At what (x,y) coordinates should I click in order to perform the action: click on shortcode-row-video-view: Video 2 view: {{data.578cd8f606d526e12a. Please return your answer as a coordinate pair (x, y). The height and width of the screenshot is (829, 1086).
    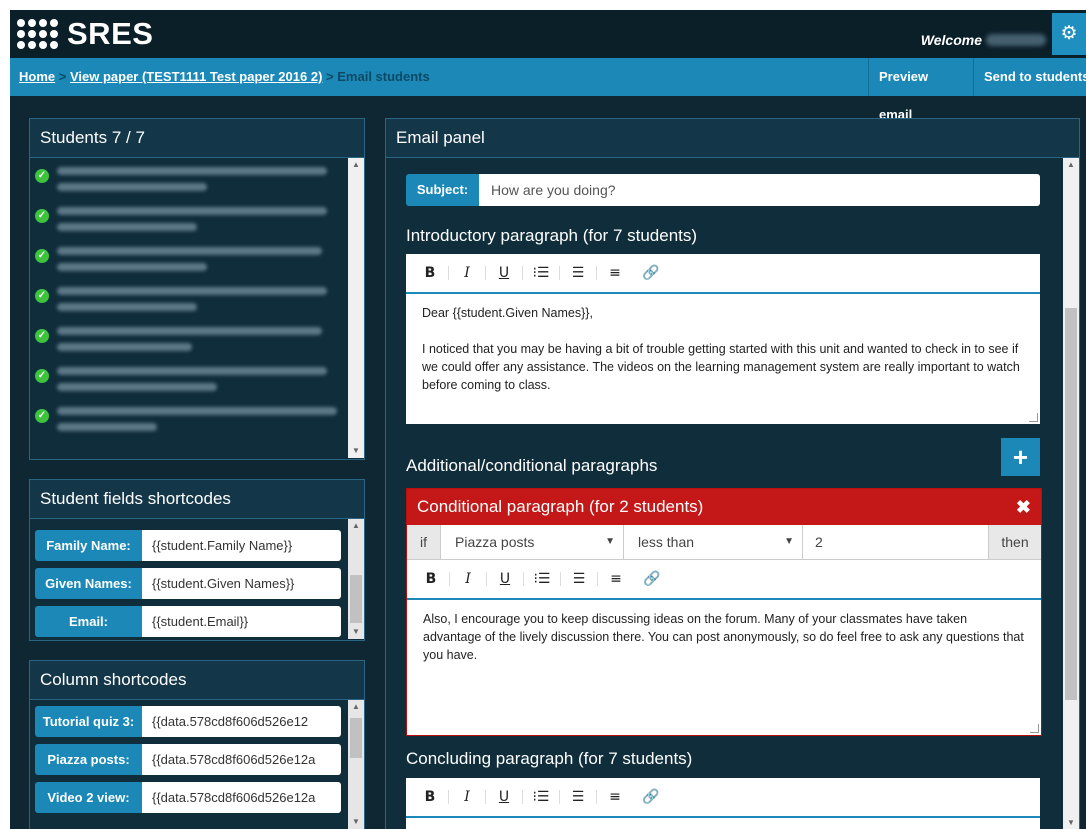
    Looking at the image, I should click on (188, 797).